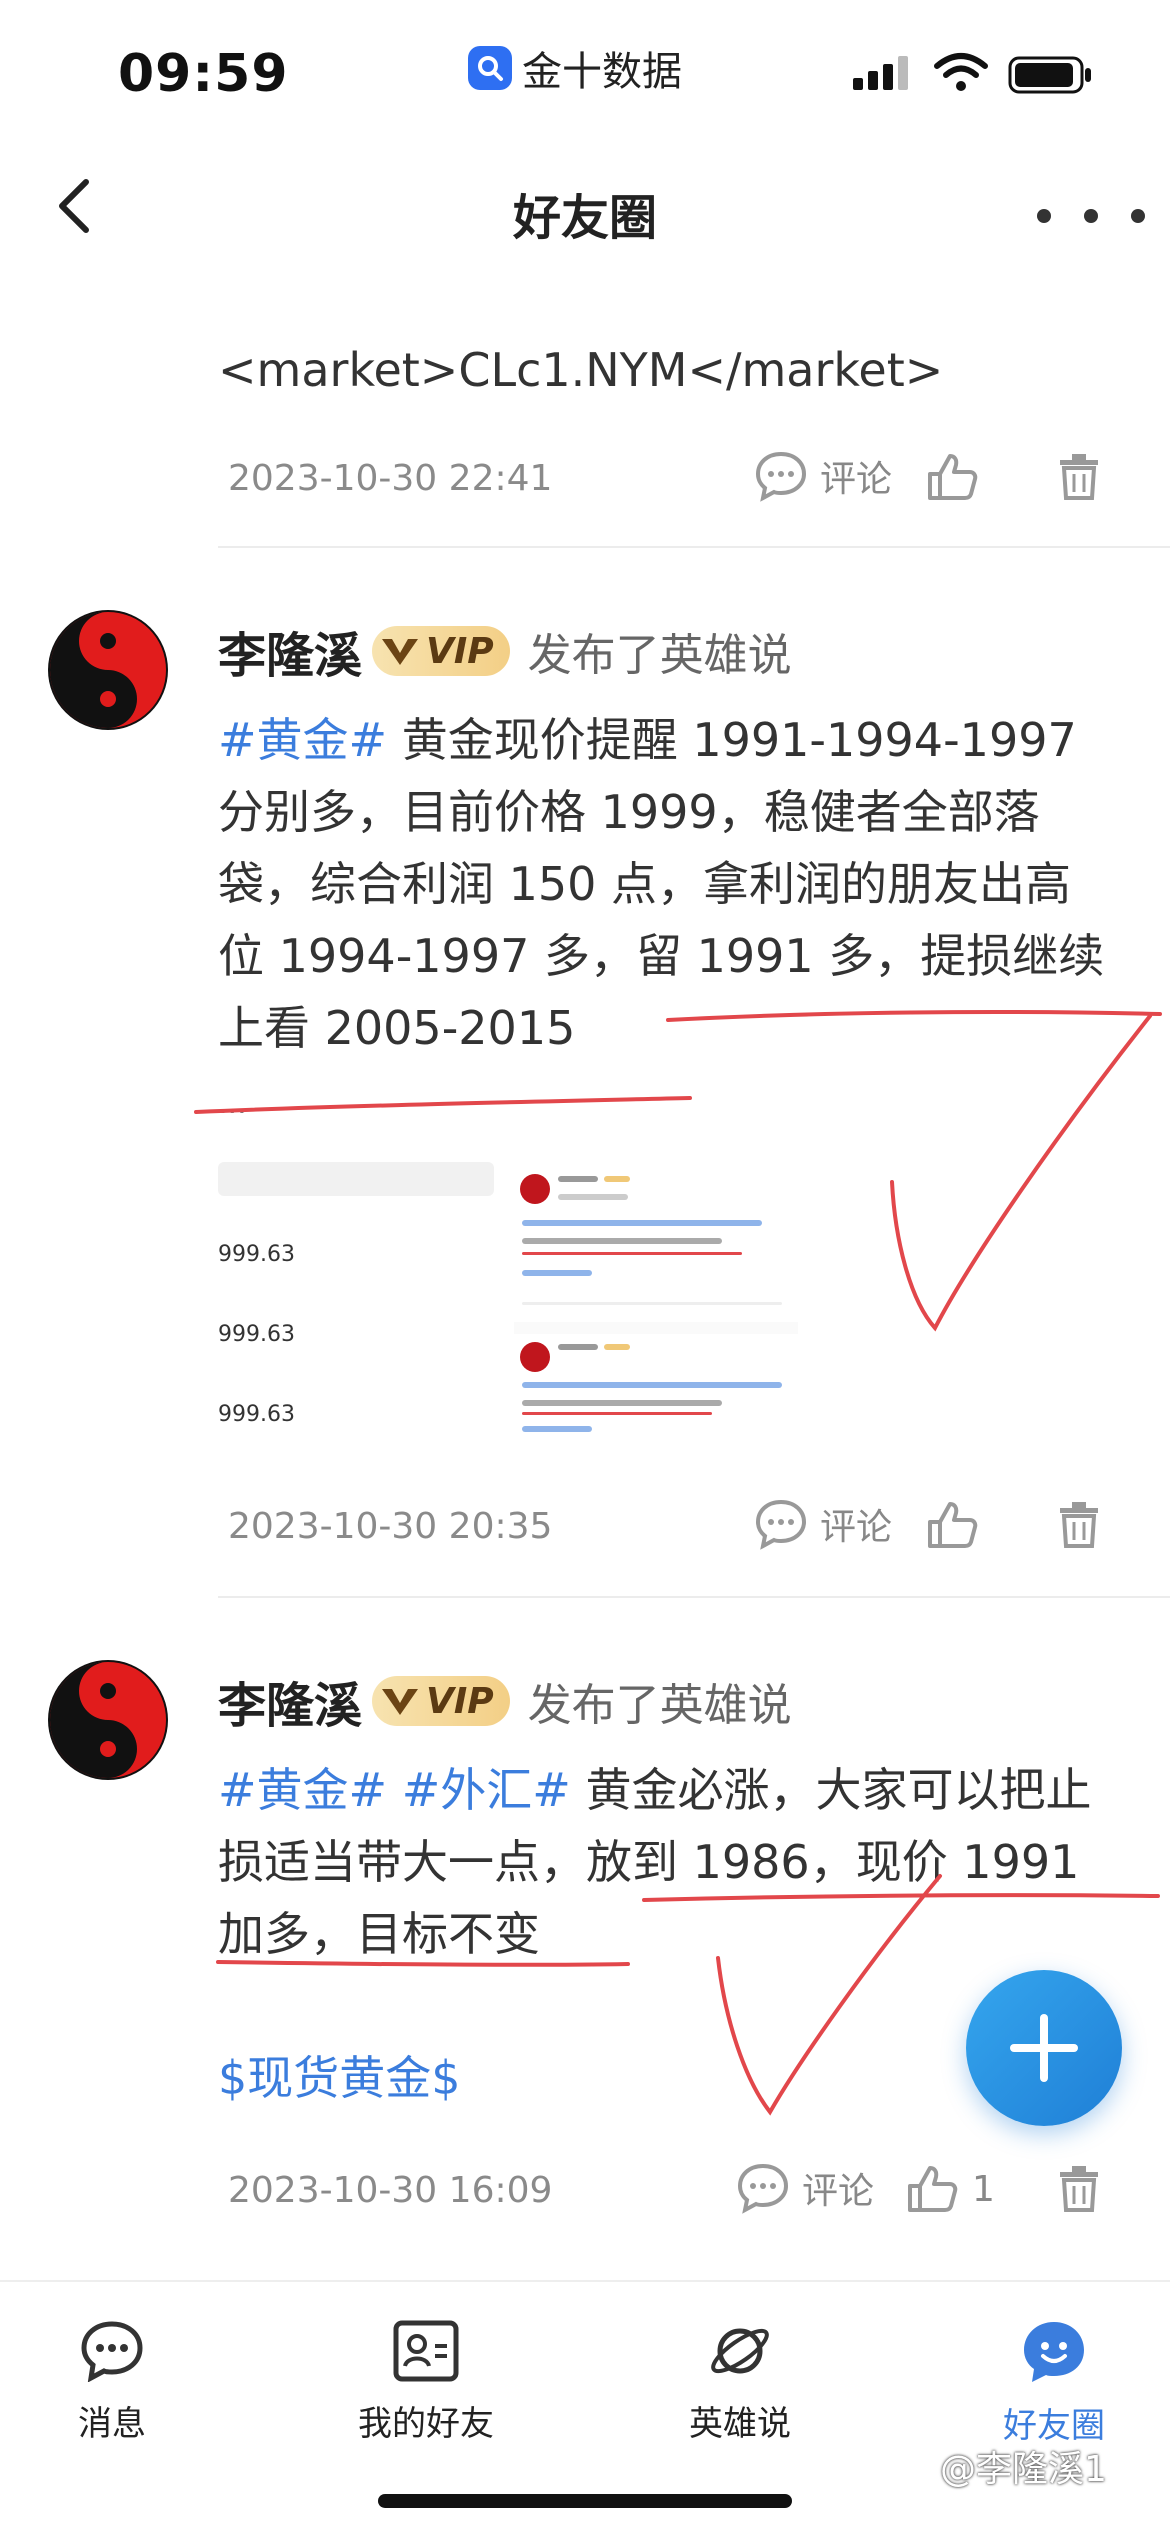  I want to click on post-line: 加多，目标不变, so click(379, 1934).